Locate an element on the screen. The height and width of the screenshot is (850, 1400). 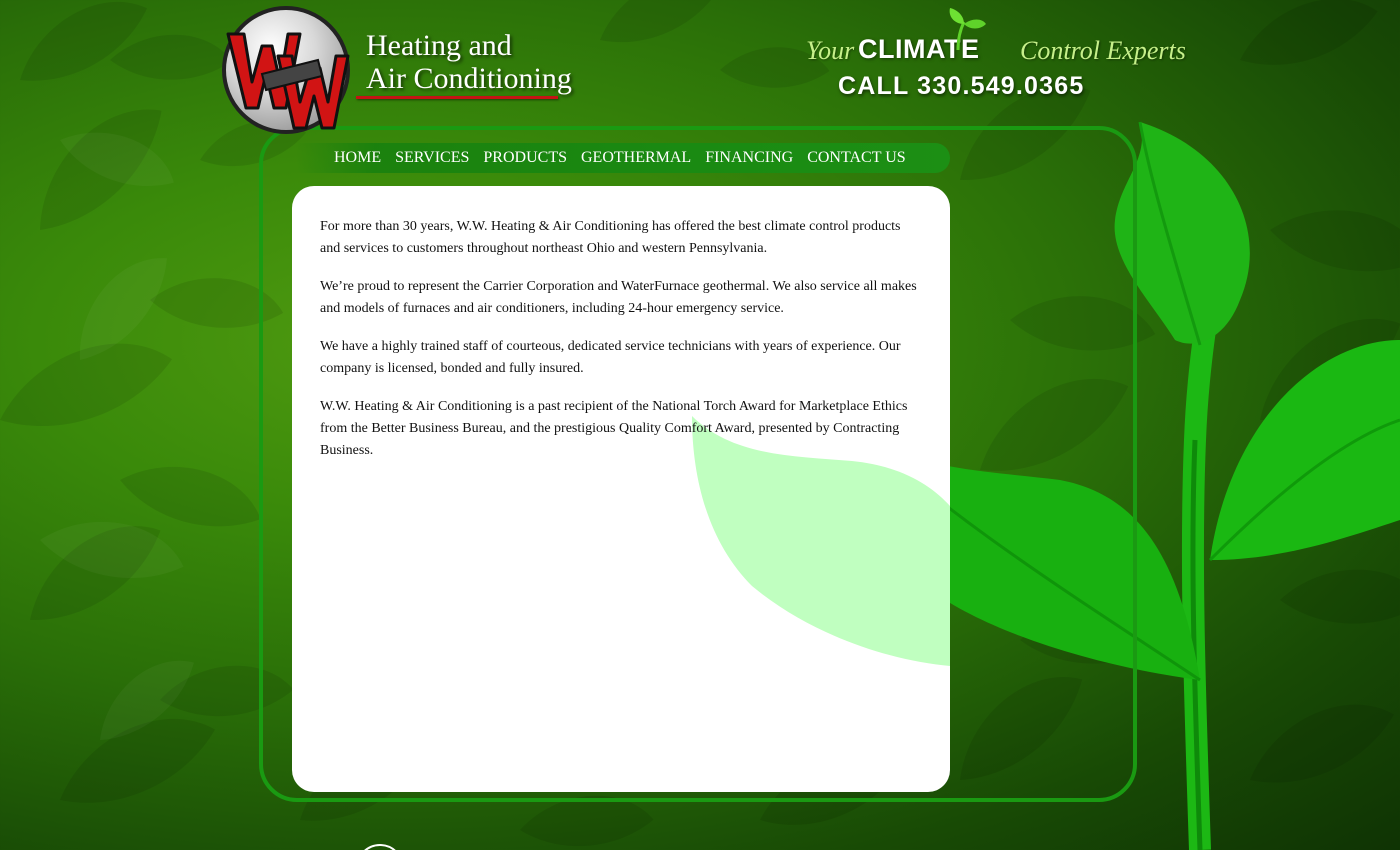
company-logo: Heating and Air Conditioning is located at coordinates (403, 71).